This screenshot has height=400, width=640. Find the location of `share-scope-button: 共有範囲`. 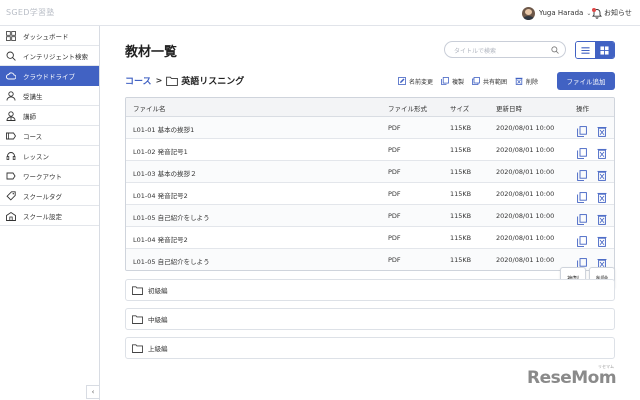

share-scope-button: 共有範囲 is located at coordinates (489, 81).